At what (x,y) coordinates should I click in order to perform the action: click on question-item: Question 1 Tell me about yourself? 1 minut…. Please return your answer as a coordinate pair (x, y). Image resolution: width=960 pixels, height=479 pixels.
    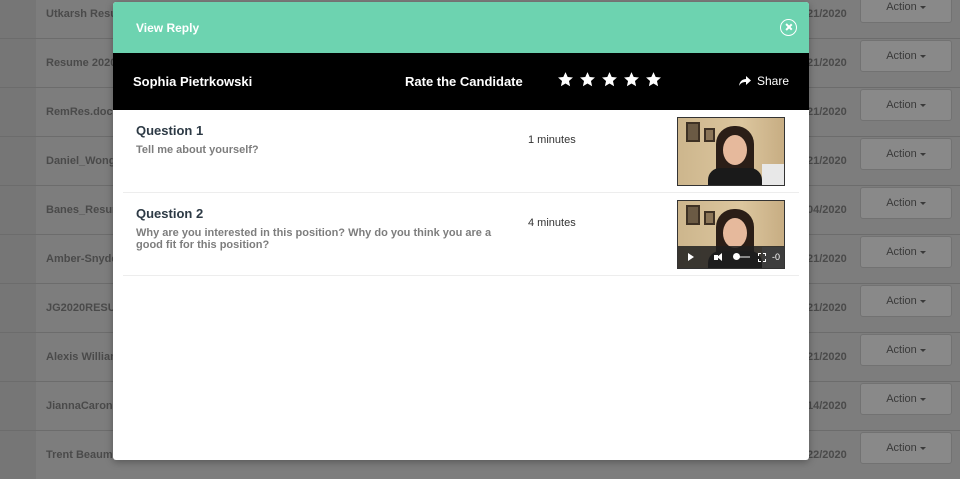
    Looking at the image, I should click on (461, 151).